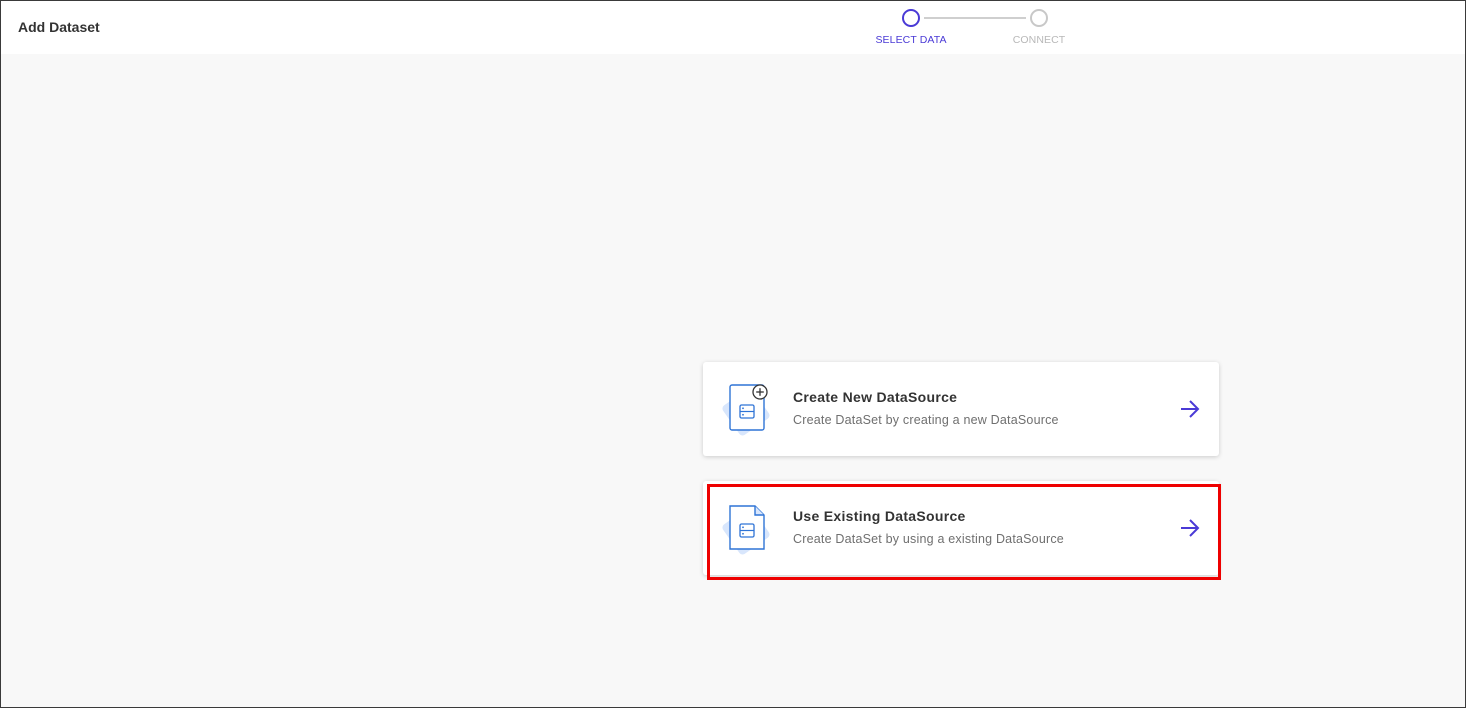 The image size is (1466, 708). I want to click on card-title: Use Existing DataSource, so click(879, 516).